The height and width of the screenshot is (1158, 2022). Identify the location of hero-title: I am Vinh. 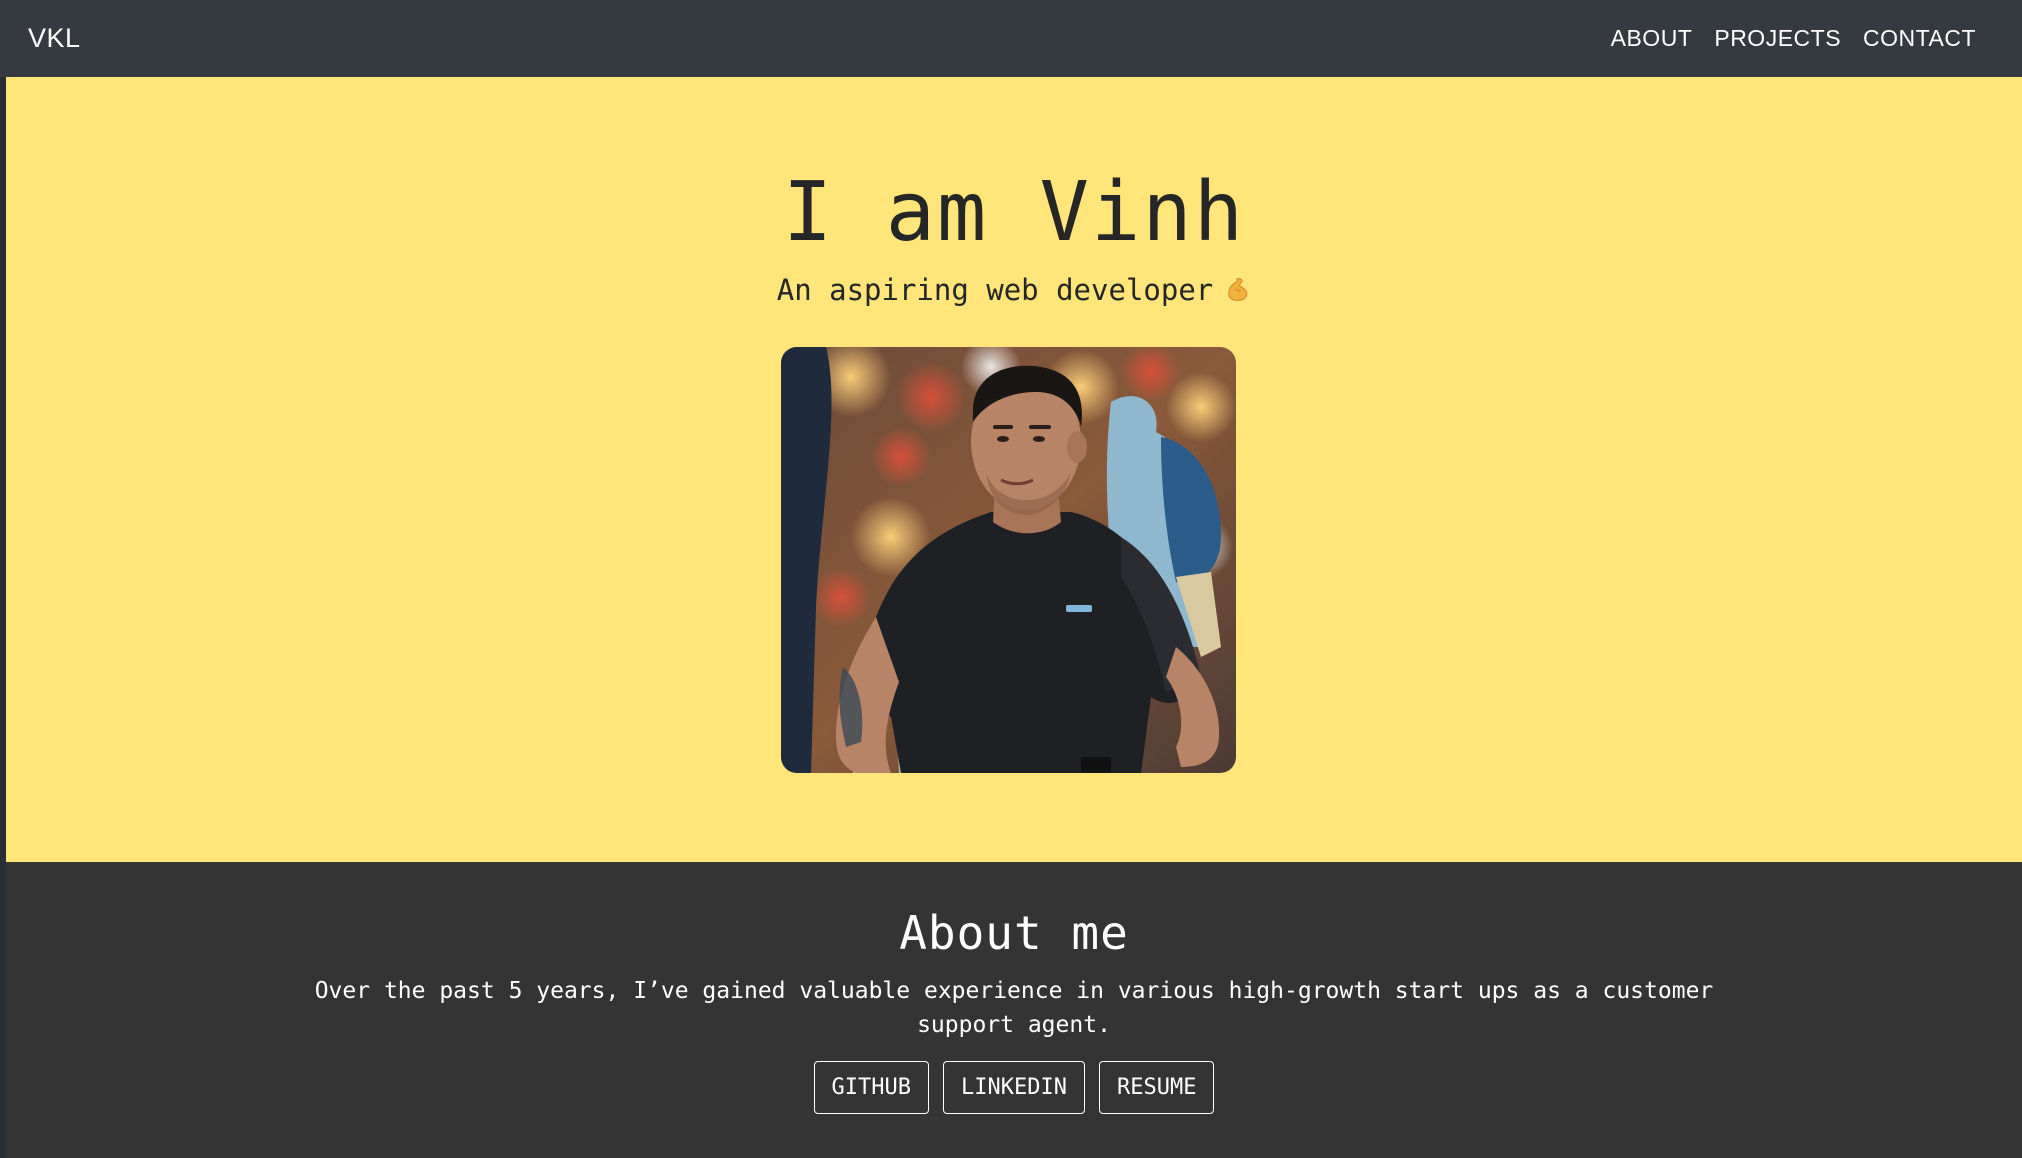
(1014, 212).